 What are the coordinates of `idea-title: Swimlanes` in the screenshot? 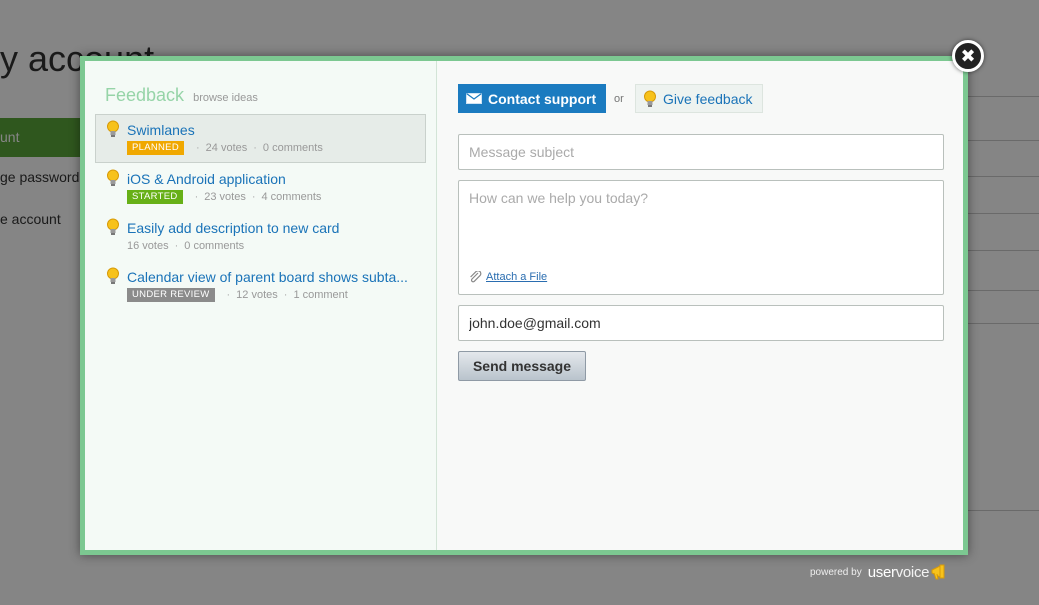 It's located at (276, 130).